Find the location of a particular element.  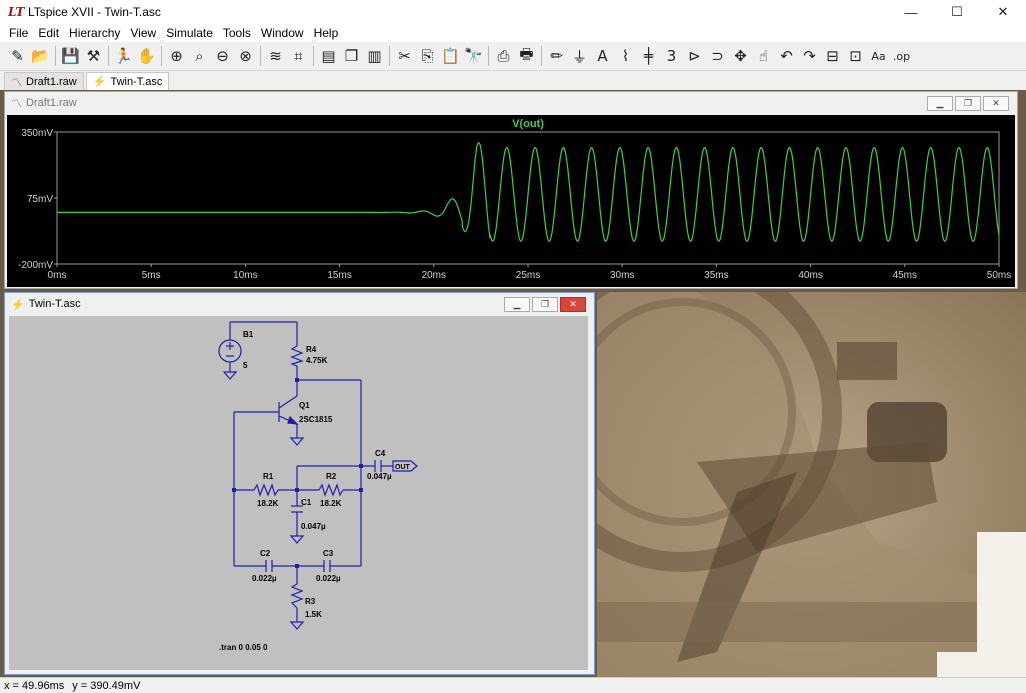

print-button: 🖶 is located at coordinates (526, 56).